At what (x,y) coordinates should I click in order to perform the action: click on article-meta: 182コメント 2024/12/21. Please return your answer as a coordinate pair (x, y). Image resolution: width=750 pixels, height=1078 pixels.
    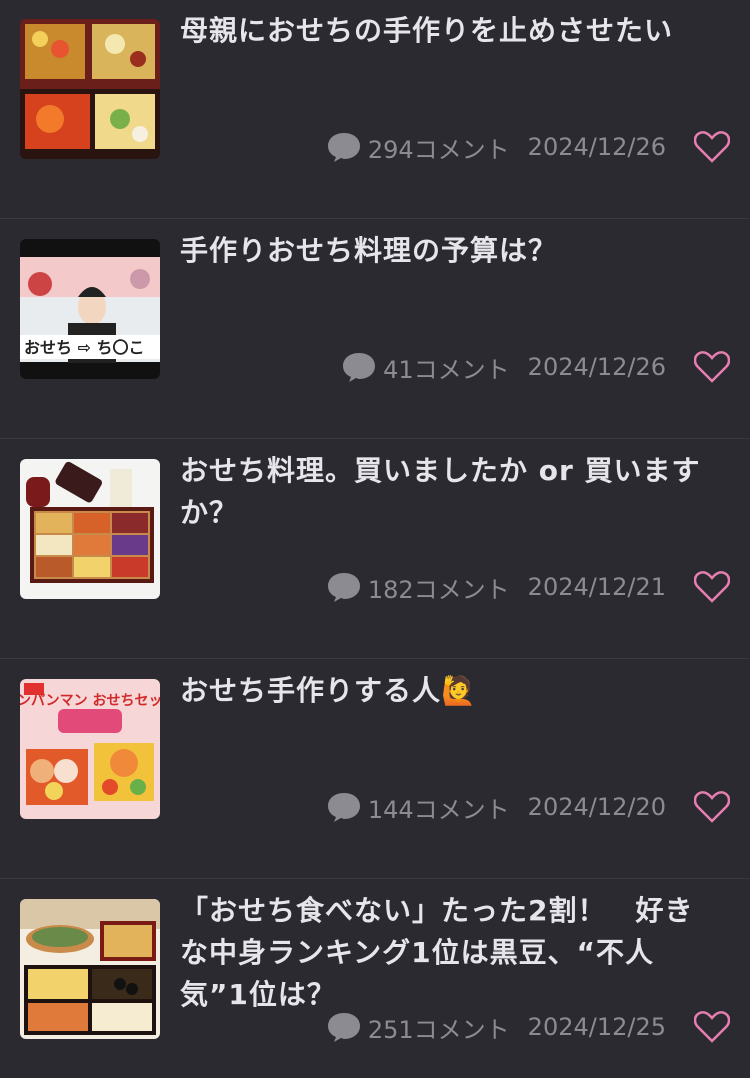
    Looking at the image, I should click on (528, 587).